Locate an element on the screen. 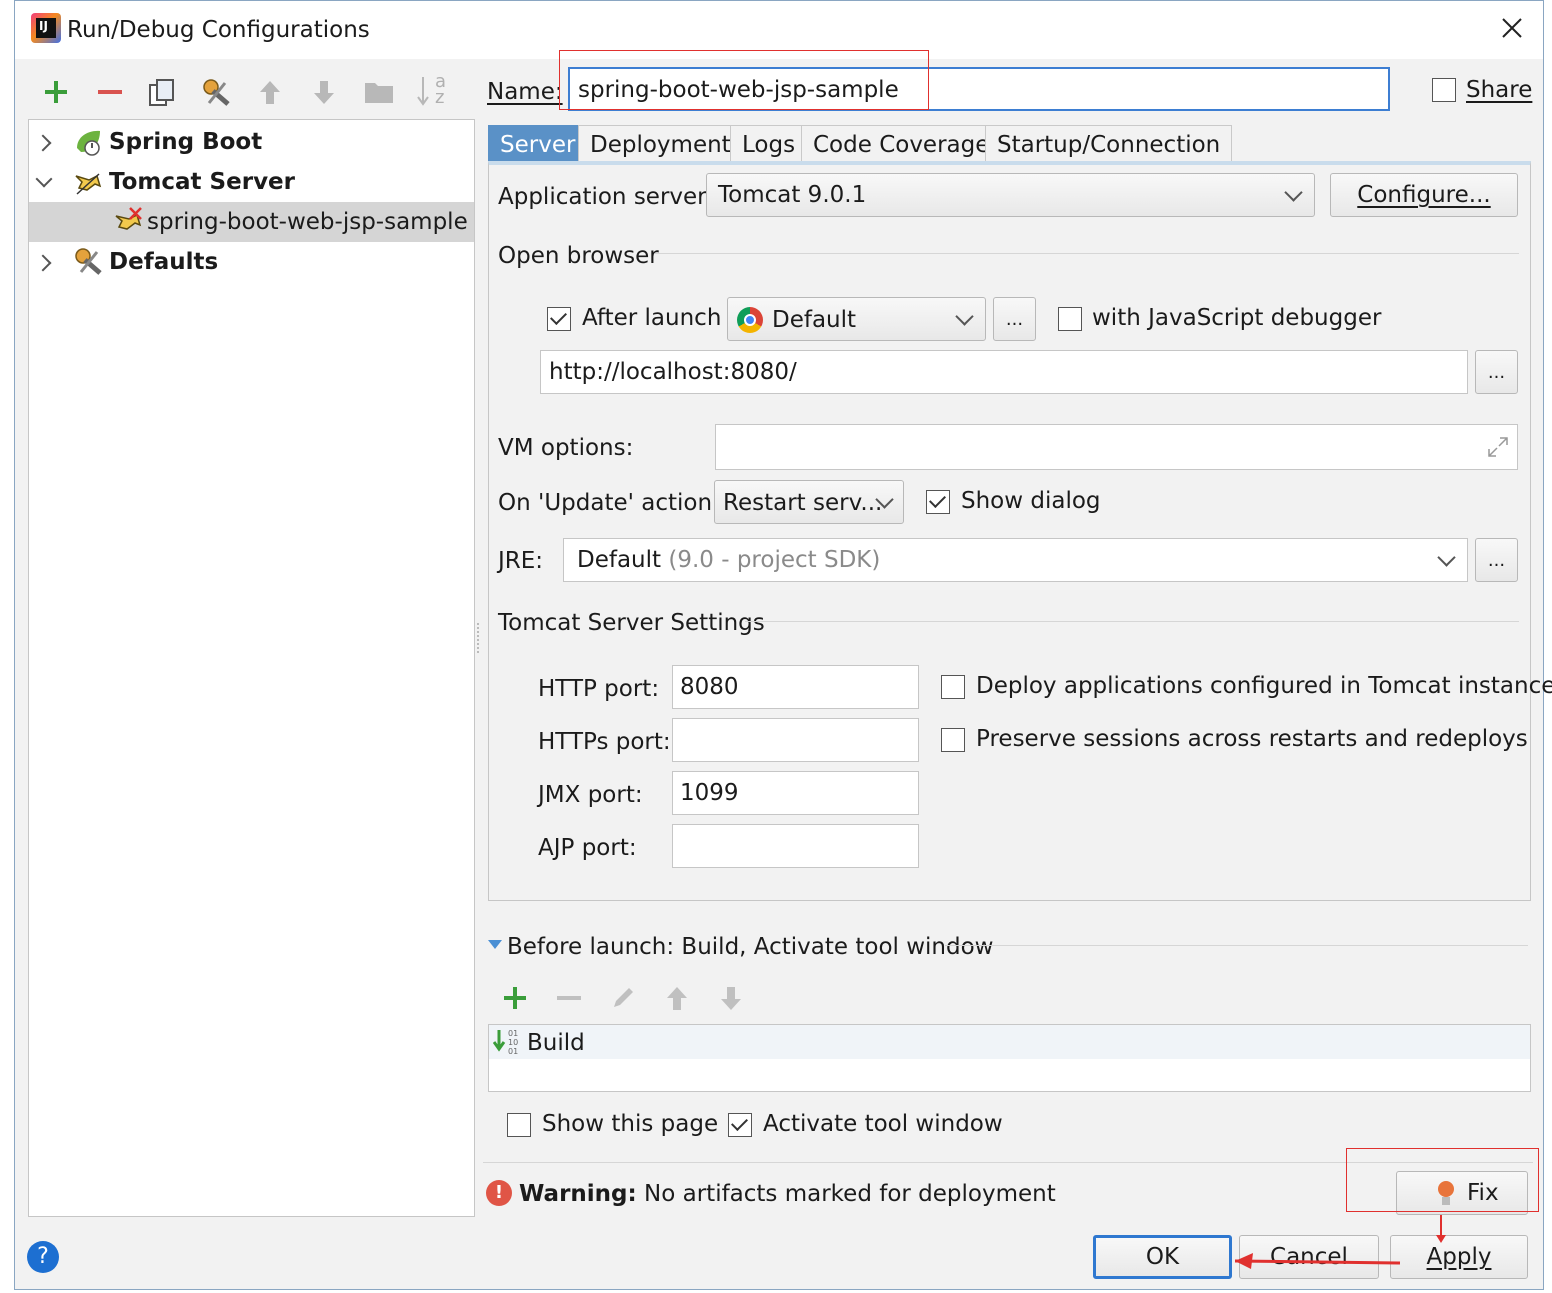 The width and height of the screenshot is (1552, 1293). tree-item-spring-boot-web-jsp-sample: spring-boot-web-jsp-sample is located at coordinates (251, 222).